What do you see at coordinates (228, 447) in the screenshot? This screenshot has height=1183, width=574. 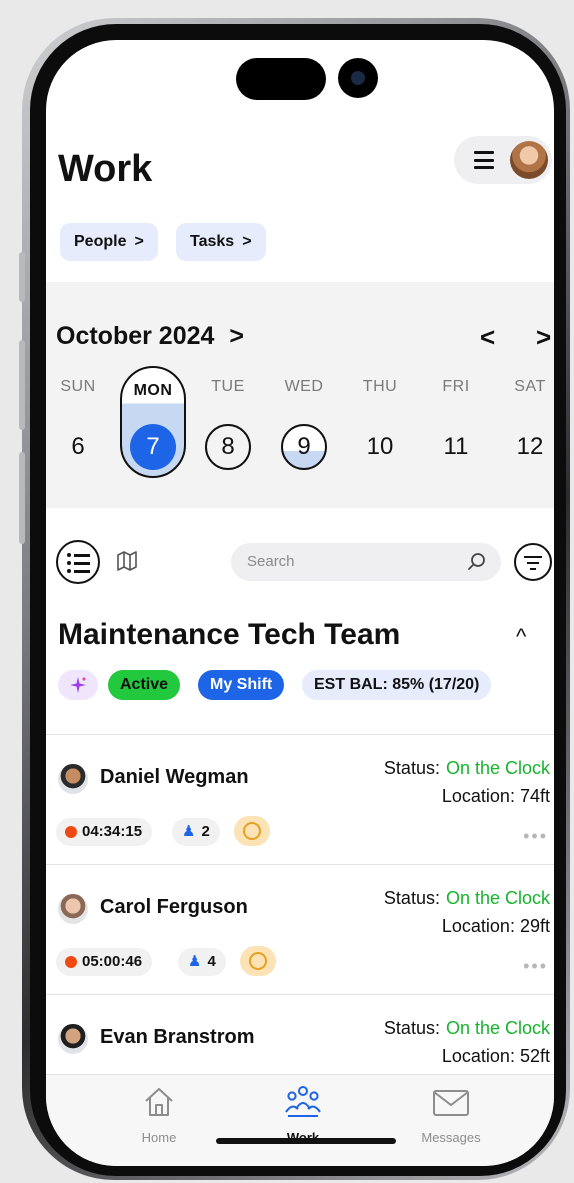 I see `day-number: 8` at bounding box center [228, 447].